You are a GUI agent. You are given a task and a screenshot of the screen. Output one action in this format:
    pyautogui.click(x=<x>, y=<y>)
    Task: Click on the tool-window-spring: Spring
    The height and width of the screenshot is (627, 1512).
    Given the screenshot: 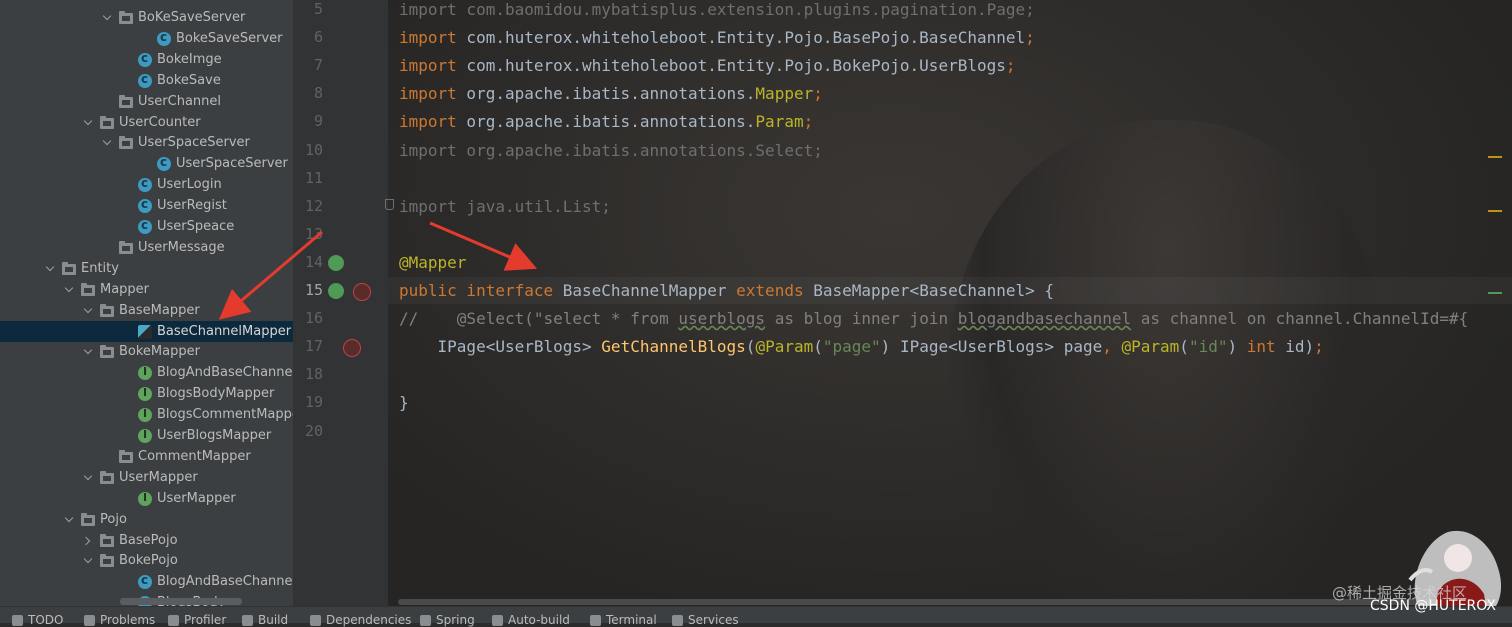 What is the action you would take?
    pyautogui.click(x=447, y=620)
    